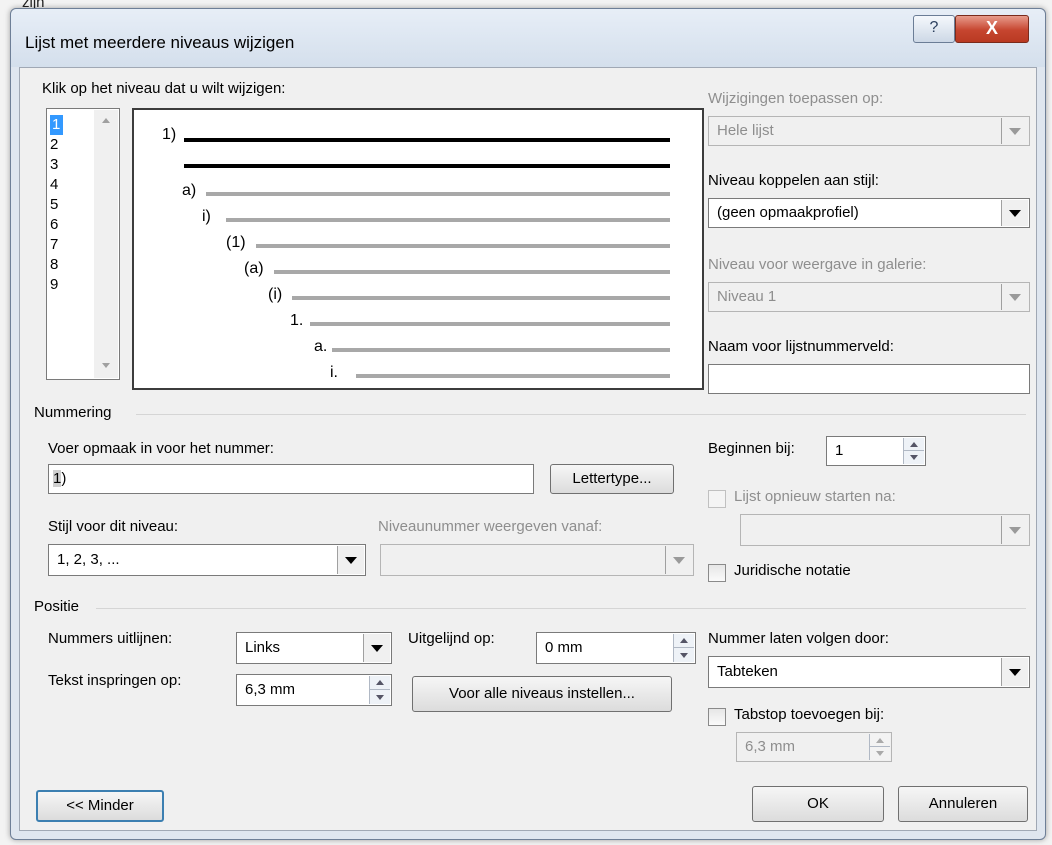  I want to click on field-name-input, so click(869, 379).